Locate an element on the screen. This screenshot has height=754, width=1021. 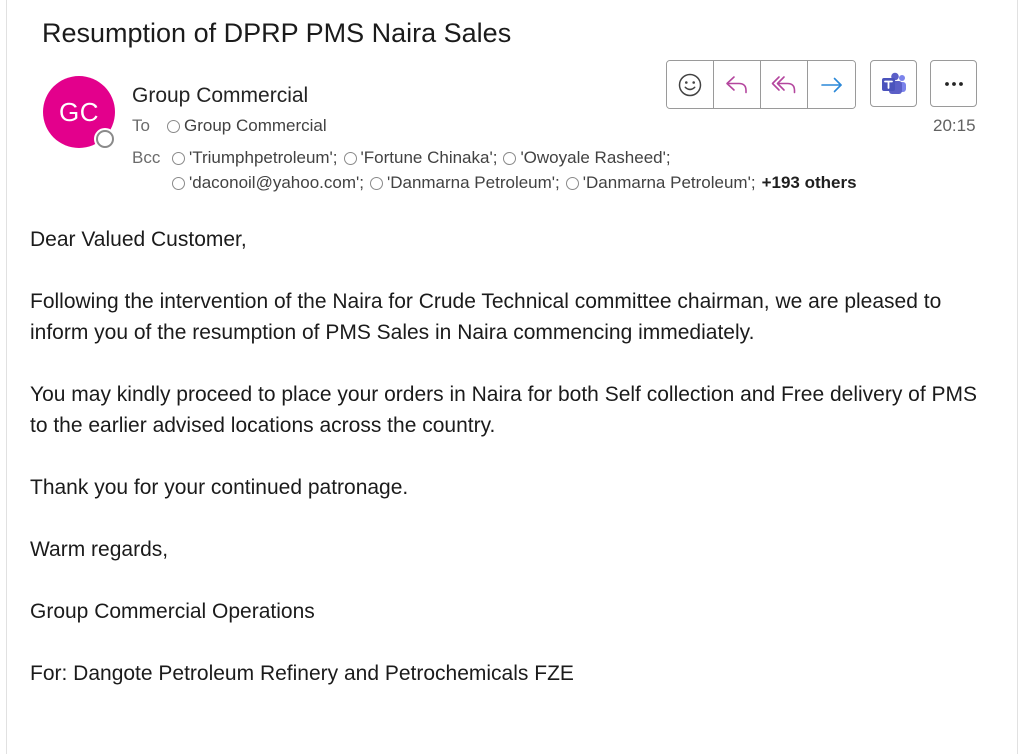
teams-icon is located at coordinates (893, 83).